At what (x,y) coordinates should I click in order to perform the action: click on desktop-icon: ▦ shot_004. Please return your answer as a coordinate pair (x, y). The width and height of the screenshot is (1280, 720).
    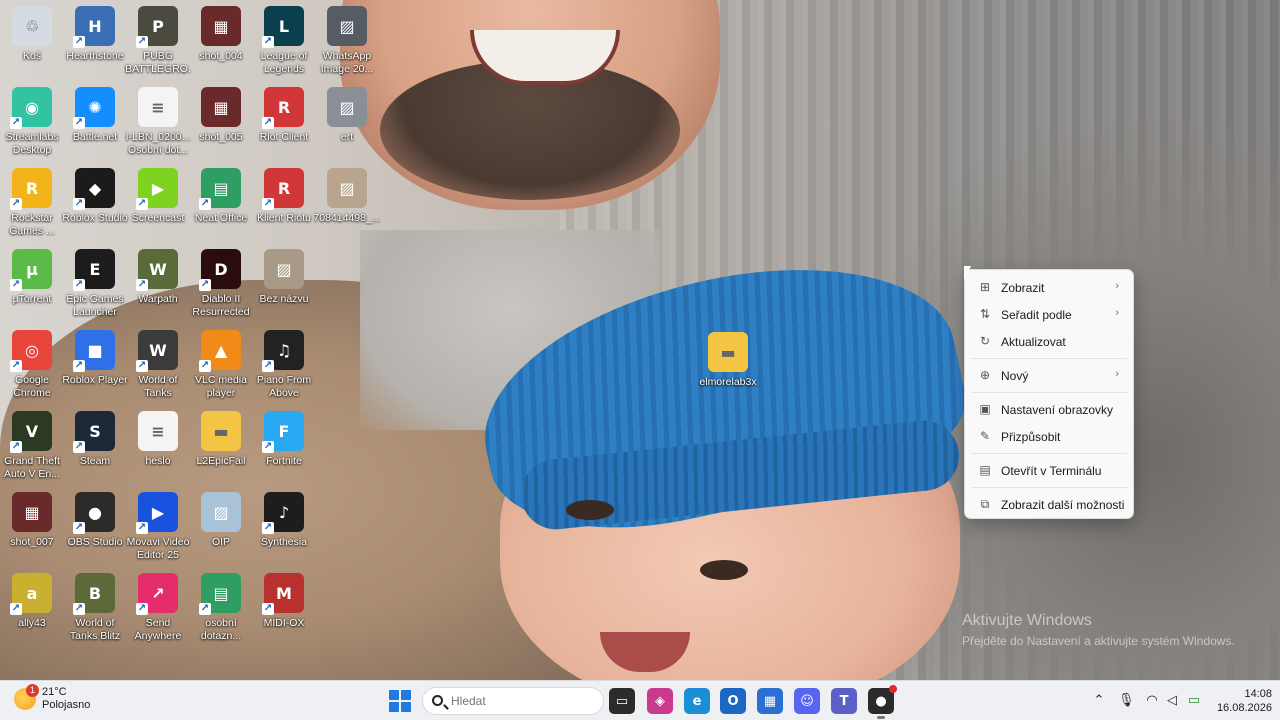
    Looking at the image, I should click on (221, 43).